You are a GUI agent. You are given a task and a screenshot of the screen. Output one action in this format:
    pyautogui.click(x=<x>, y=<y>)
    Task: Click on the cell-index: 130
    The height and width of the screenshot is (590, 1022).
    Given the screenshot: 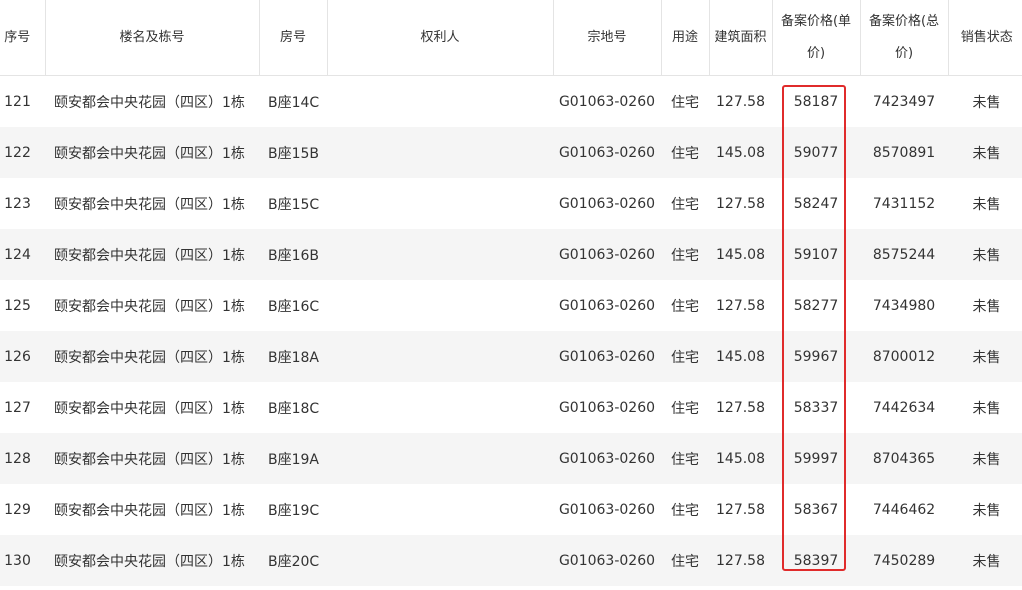 What is the action you would take?
    pyautogui.click(x=22, y=560)
    